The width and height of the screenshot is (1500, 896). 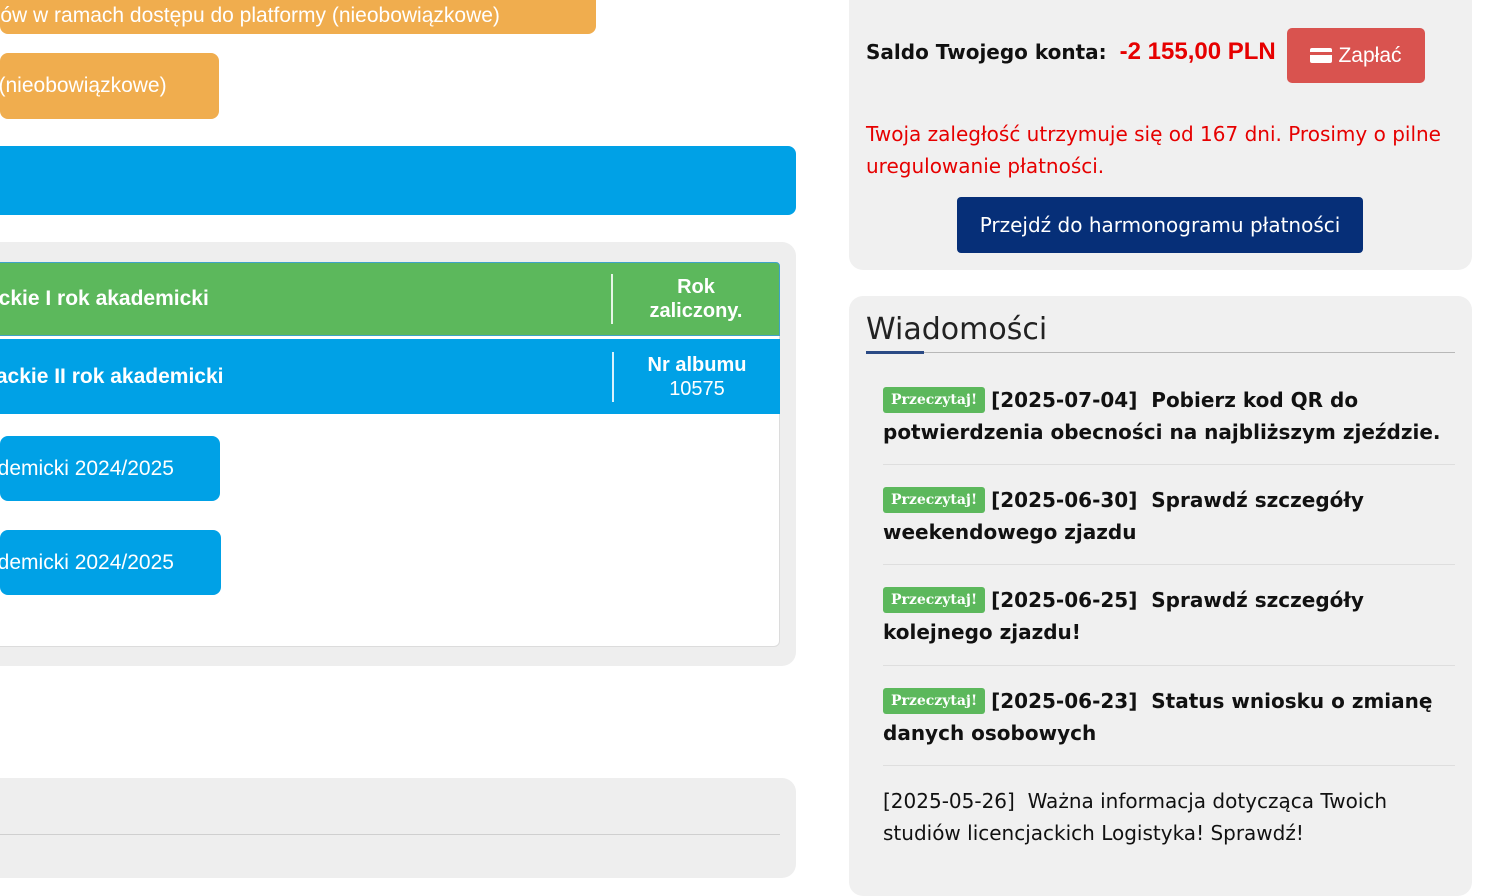 I want to click on year-row-label: jackie II rok akademicki, so click(x=112, y=376).